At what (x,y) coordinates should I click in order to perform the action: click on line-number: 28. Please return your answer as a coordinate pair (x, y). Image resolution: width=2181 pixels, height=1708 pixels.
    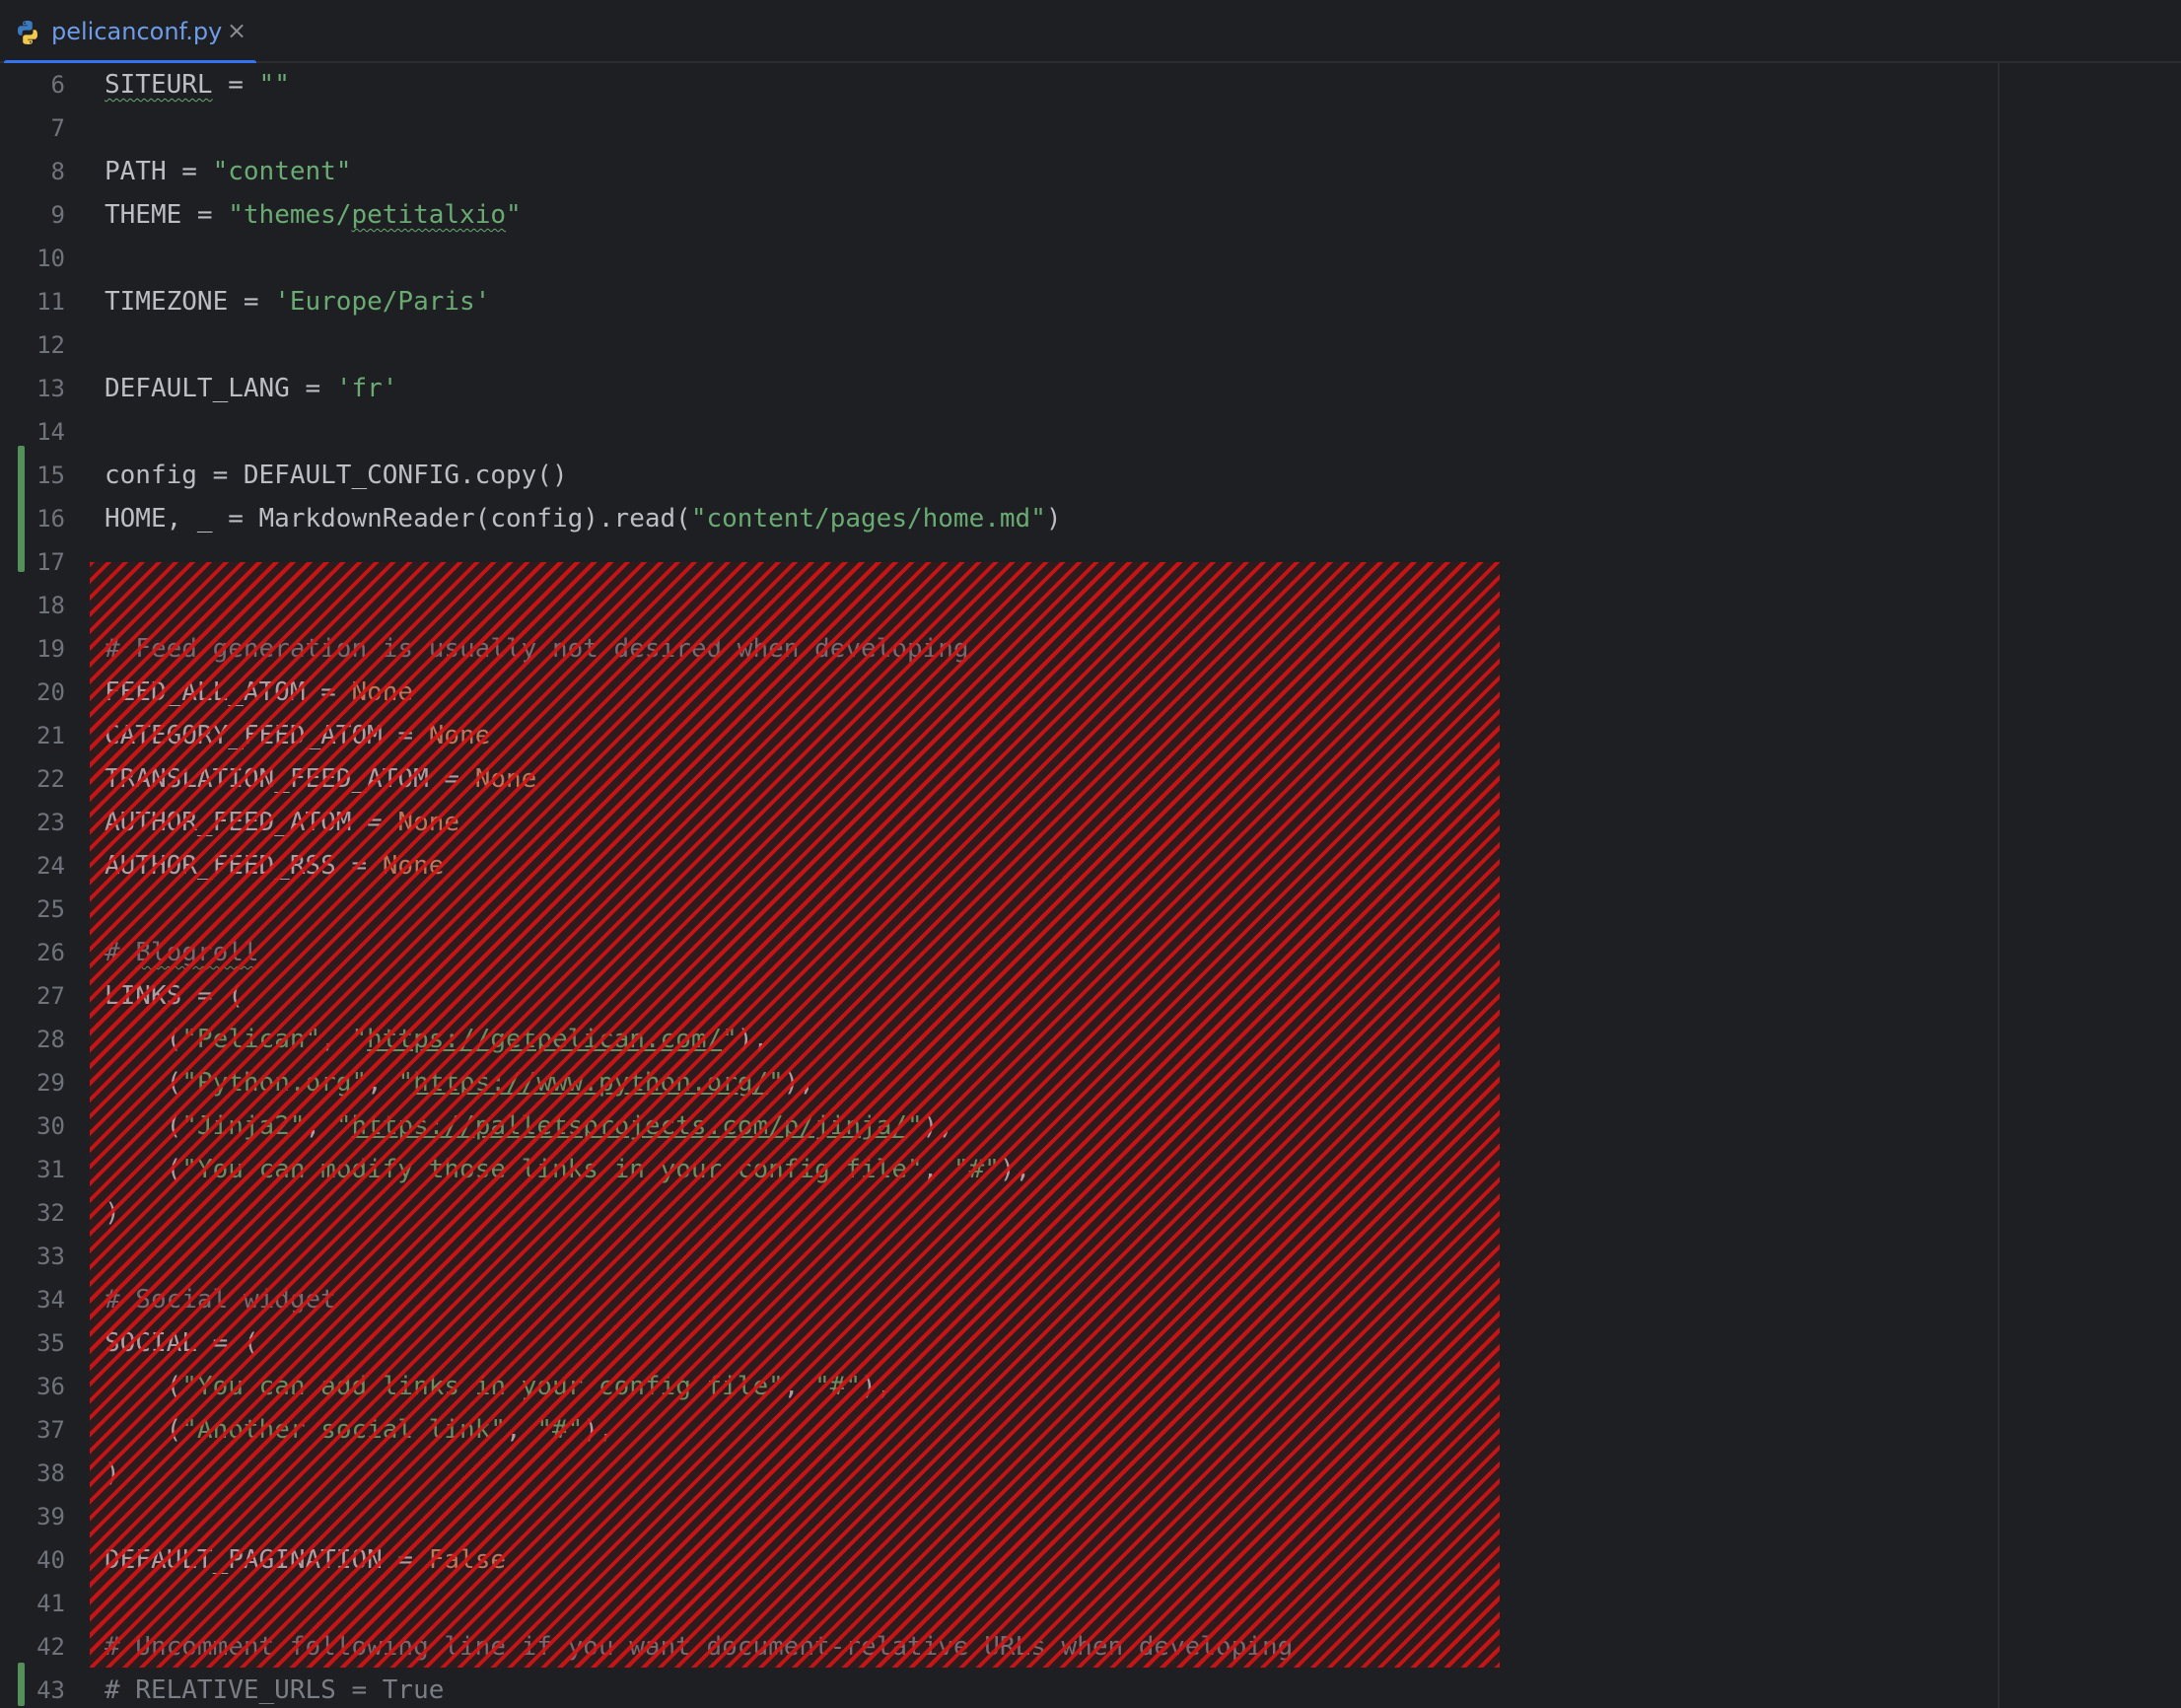
    Looking at the image, I should click on (50, 1039).